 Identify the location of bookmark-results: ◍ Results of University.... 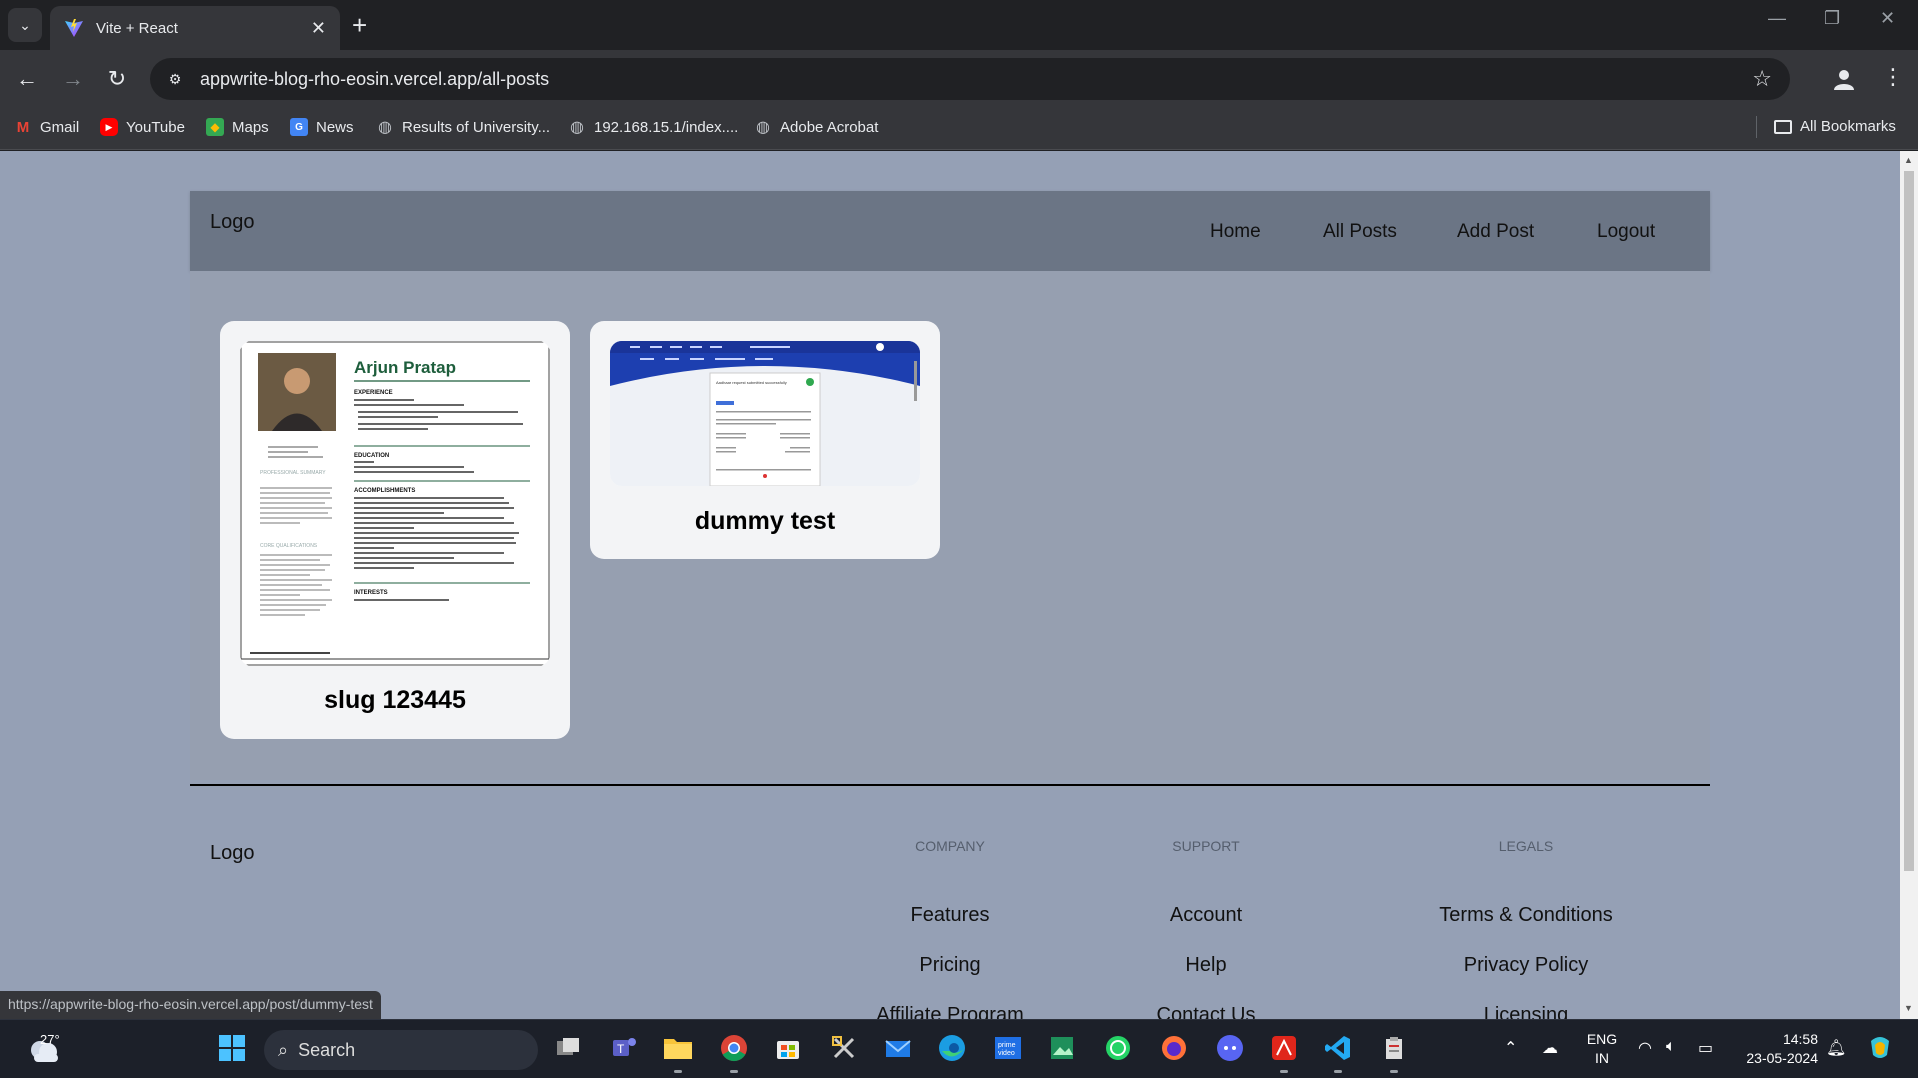
(463, 127).